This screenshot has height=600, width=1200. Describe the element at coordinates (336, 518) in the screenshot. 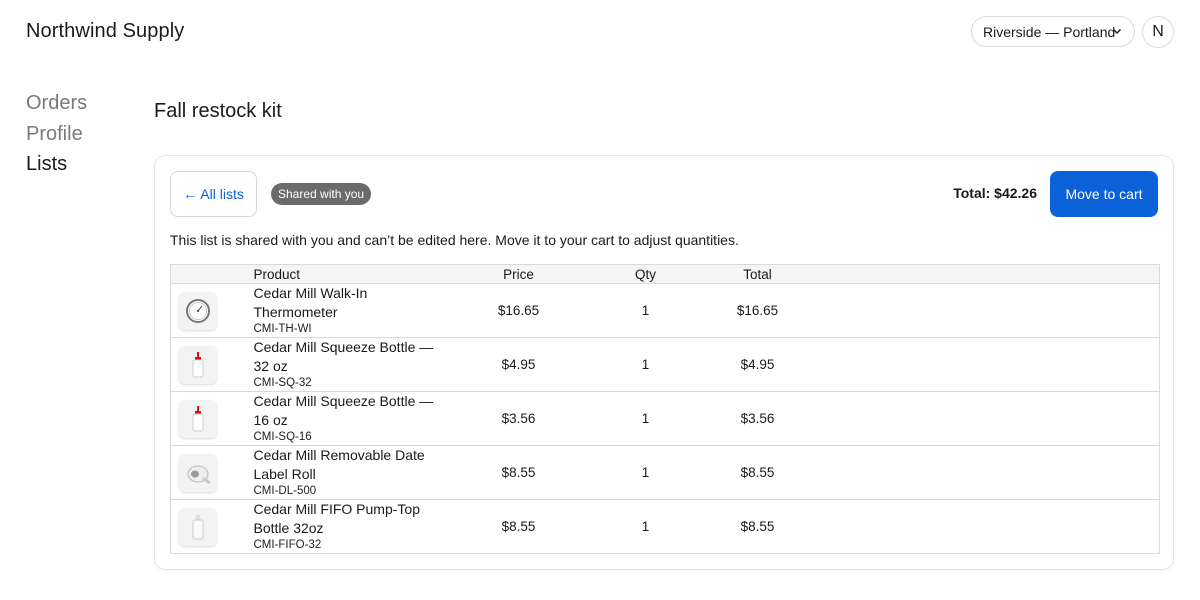

I see `product-name: Cedar Mill FIFO Pump-Top Bottle 32oz` at that location.